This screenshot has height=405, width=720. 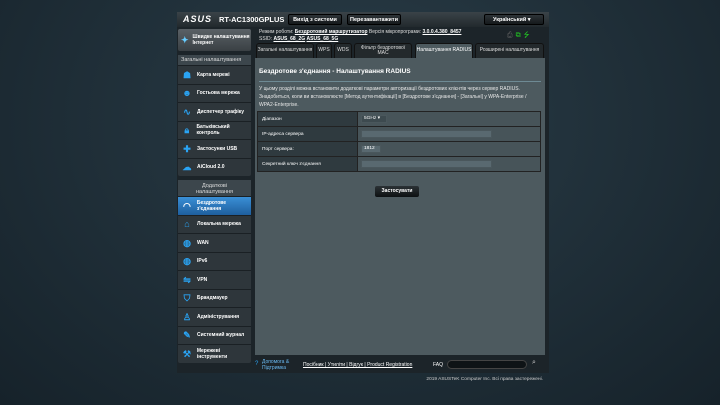 What do you see at coordinates (219, 224) in the screenshot?
I see `item-label: Локальна мережа` at bounding box center [219, 224].